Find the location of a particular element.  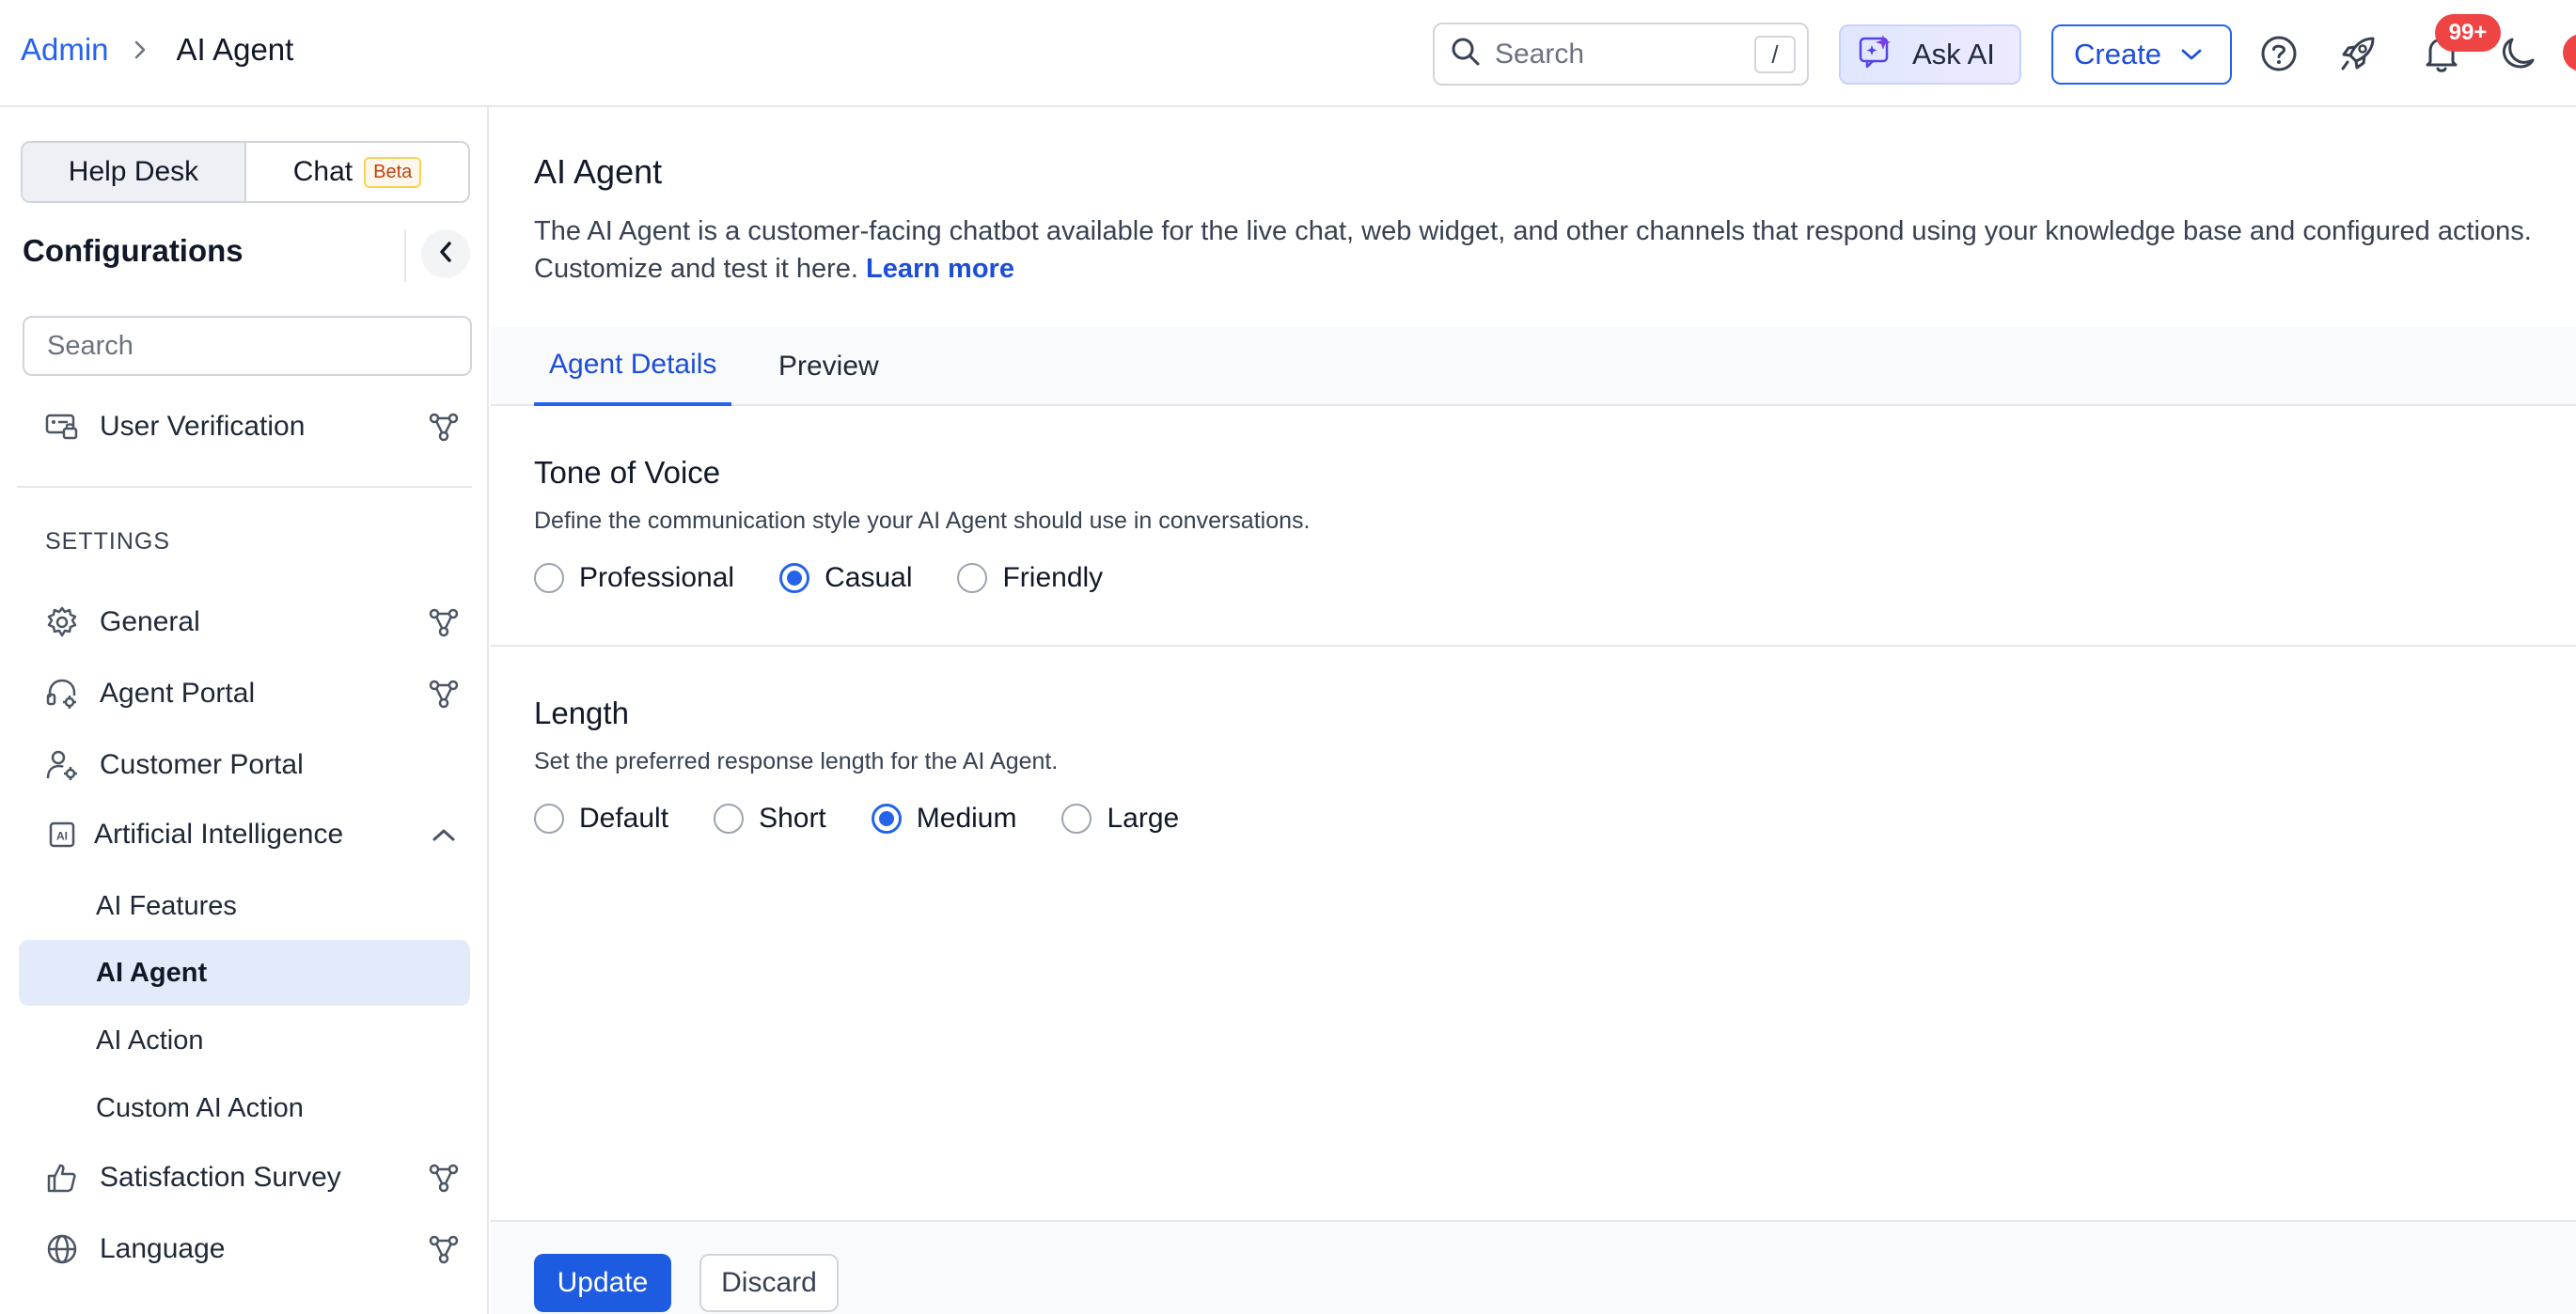

globe-icon is located at coordinates (62, 1249).